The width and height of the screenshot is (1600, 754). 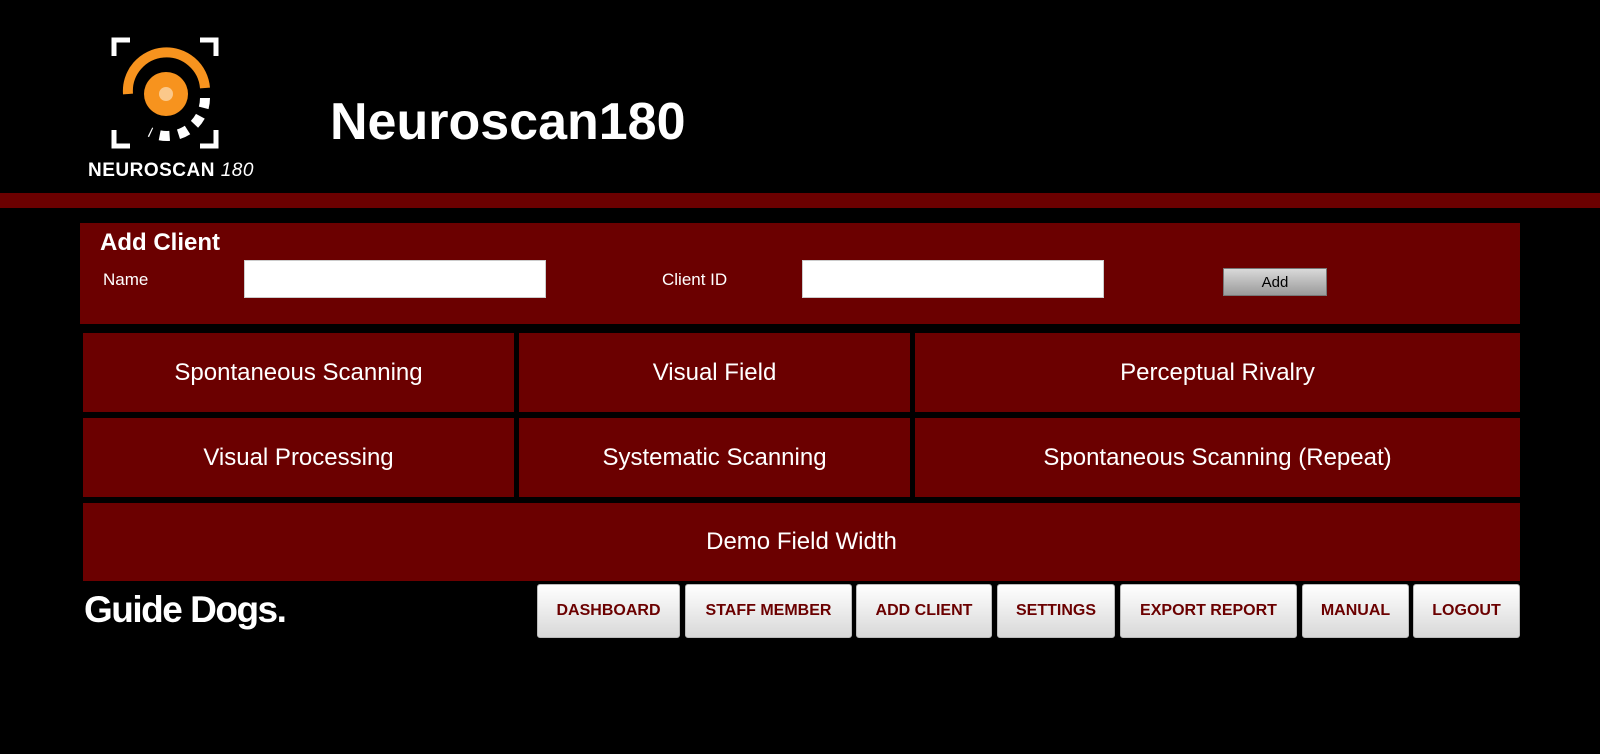 What do you see at coordinates (237, 170) in the screenshot?
I see `logo-number: 180` at bounding box center [237, 170].